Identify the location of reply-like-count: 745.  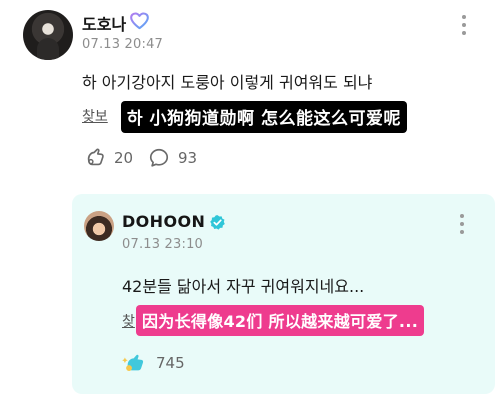
(170, 363).